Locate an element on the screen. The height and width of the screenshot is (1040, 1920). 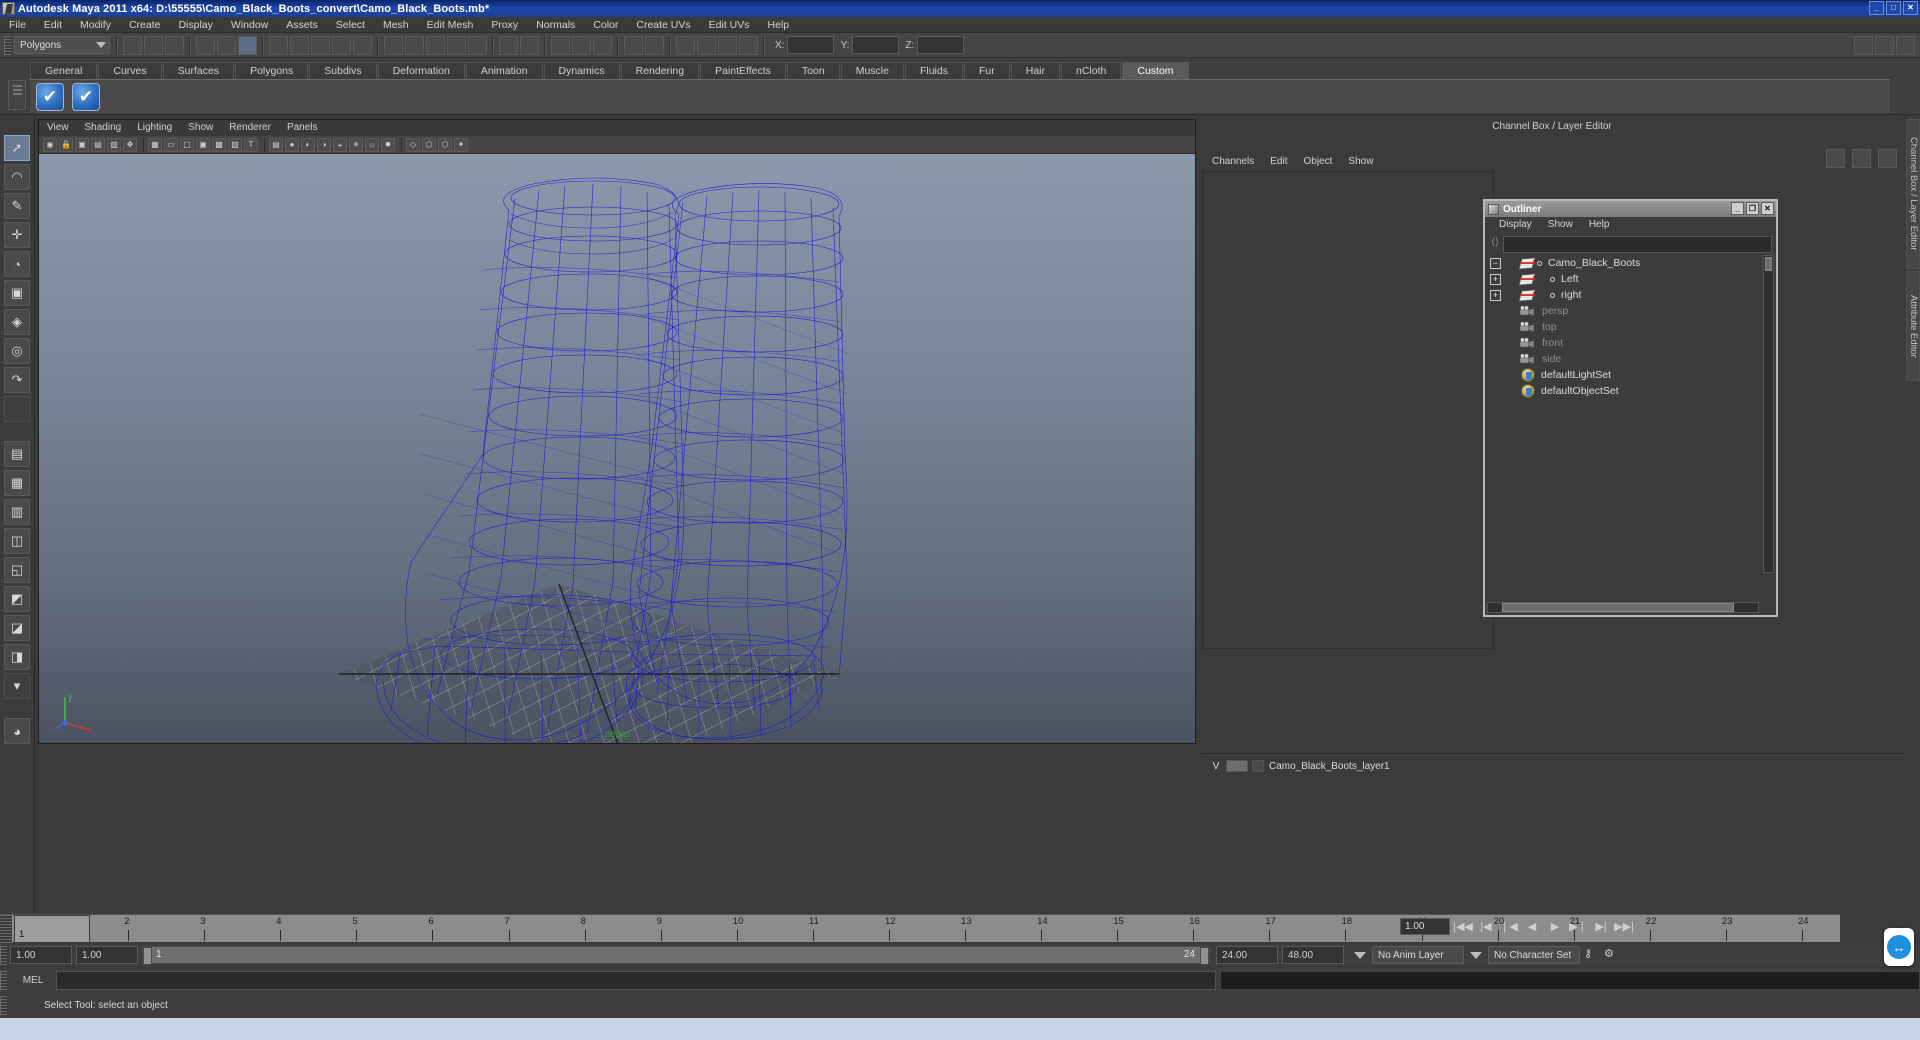
outliner-horizontal-scrollbar is located at coordinates (1623, 607).